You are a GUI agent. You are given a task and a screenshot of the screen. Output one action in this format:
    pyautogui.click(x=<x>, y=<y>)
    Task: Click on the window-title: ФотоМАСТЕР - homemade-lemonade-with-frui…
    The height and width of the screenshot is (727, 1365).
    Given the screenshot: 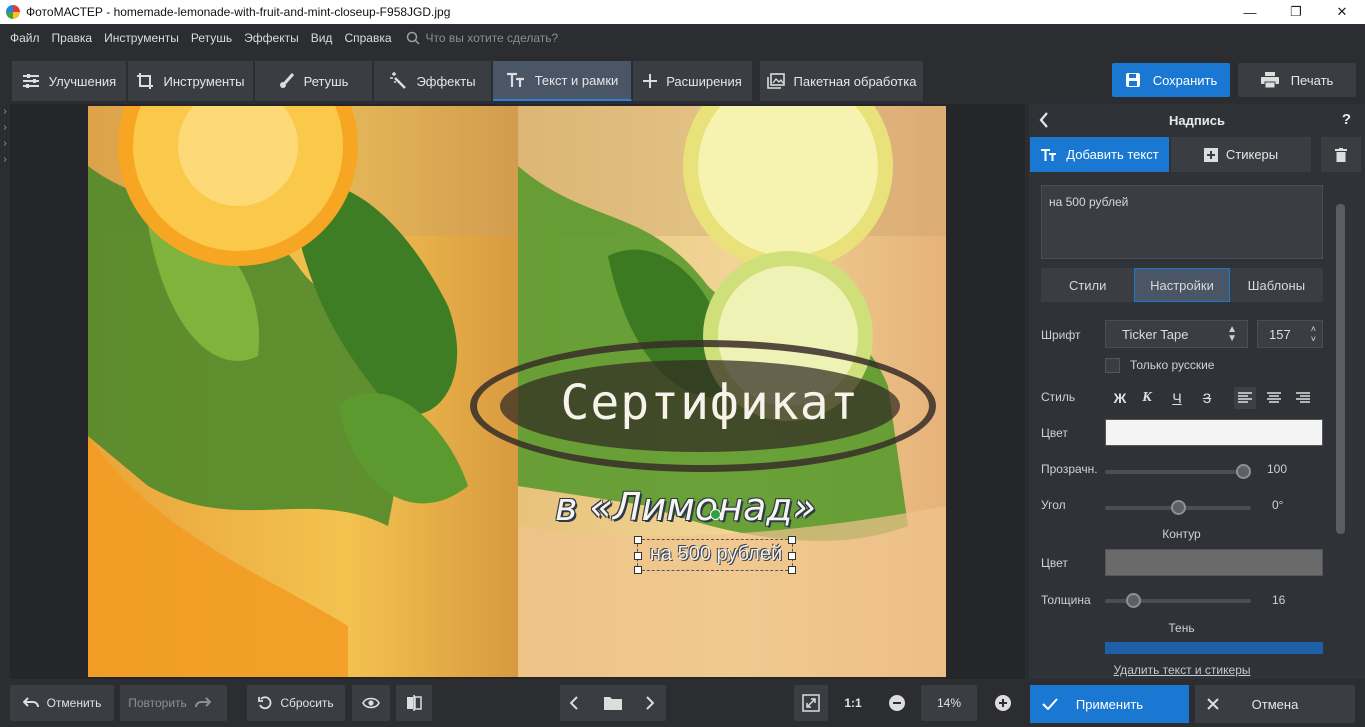 What is the action you would take?
    pyautogui.click(x=238, y=12)
    